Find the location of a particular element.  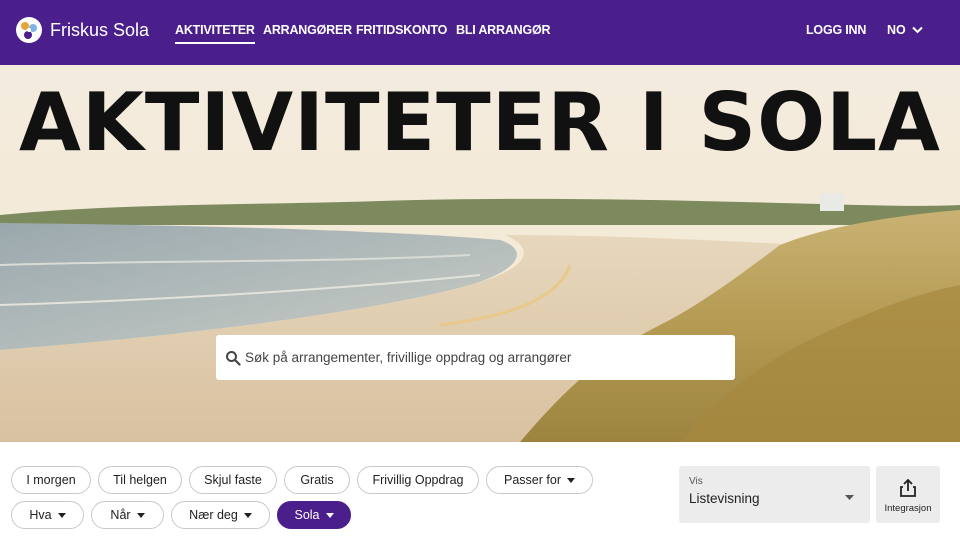

search-box is located at coordinates (475, 357).